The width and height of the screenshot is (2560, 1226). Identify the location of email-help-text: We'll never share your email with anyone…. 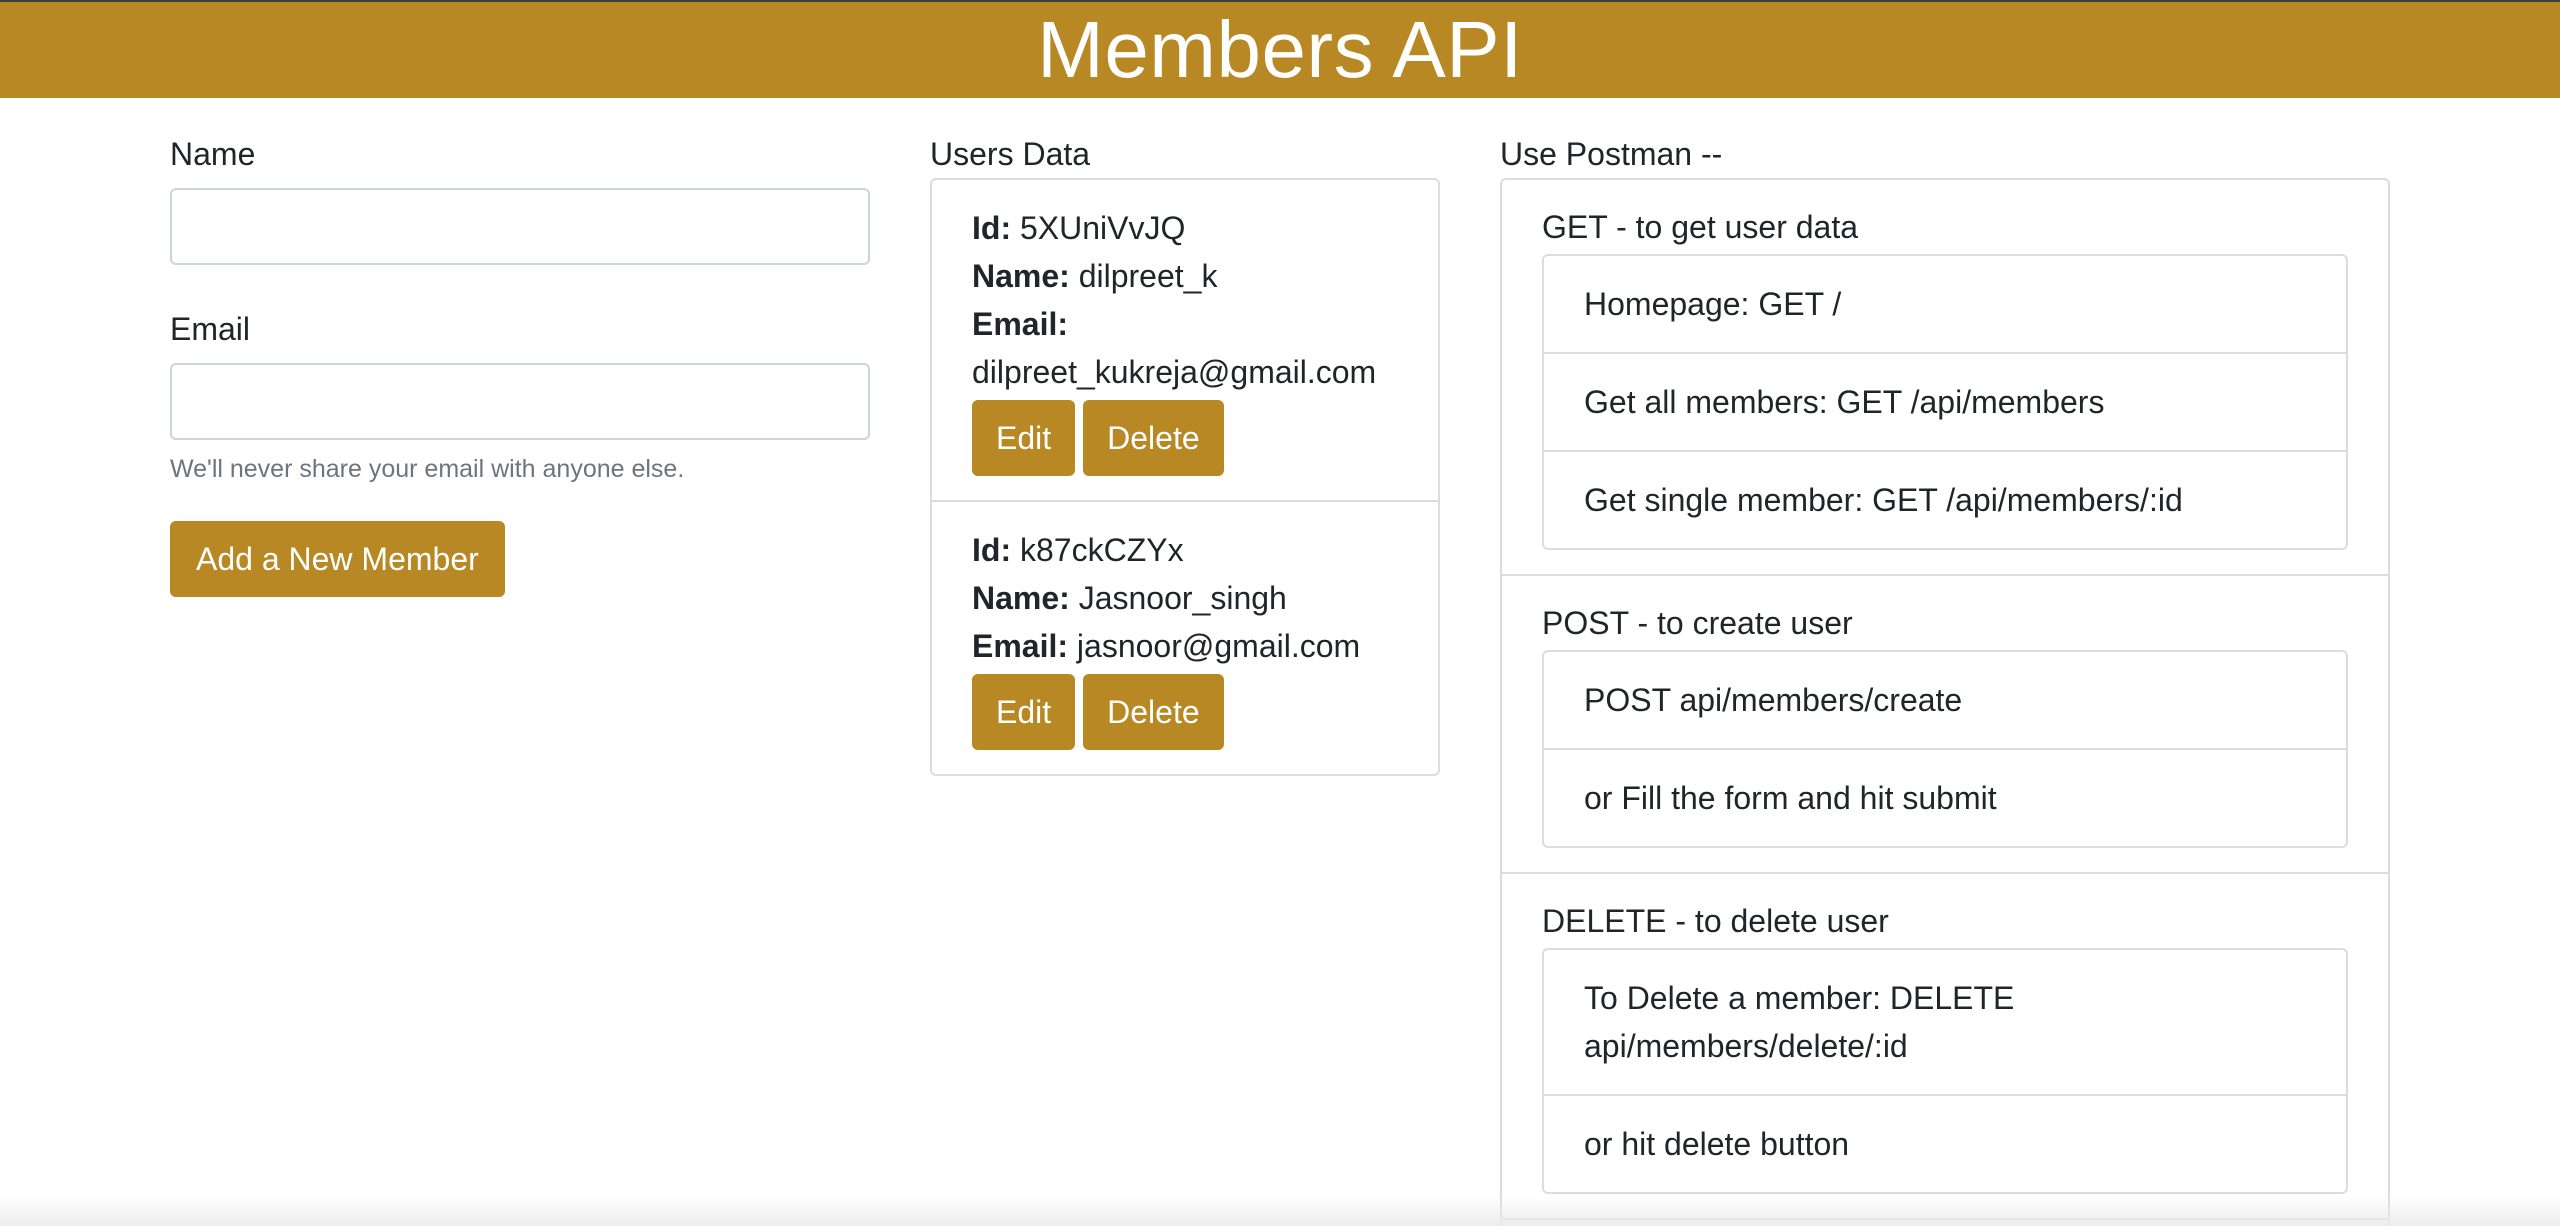
(427, 469).